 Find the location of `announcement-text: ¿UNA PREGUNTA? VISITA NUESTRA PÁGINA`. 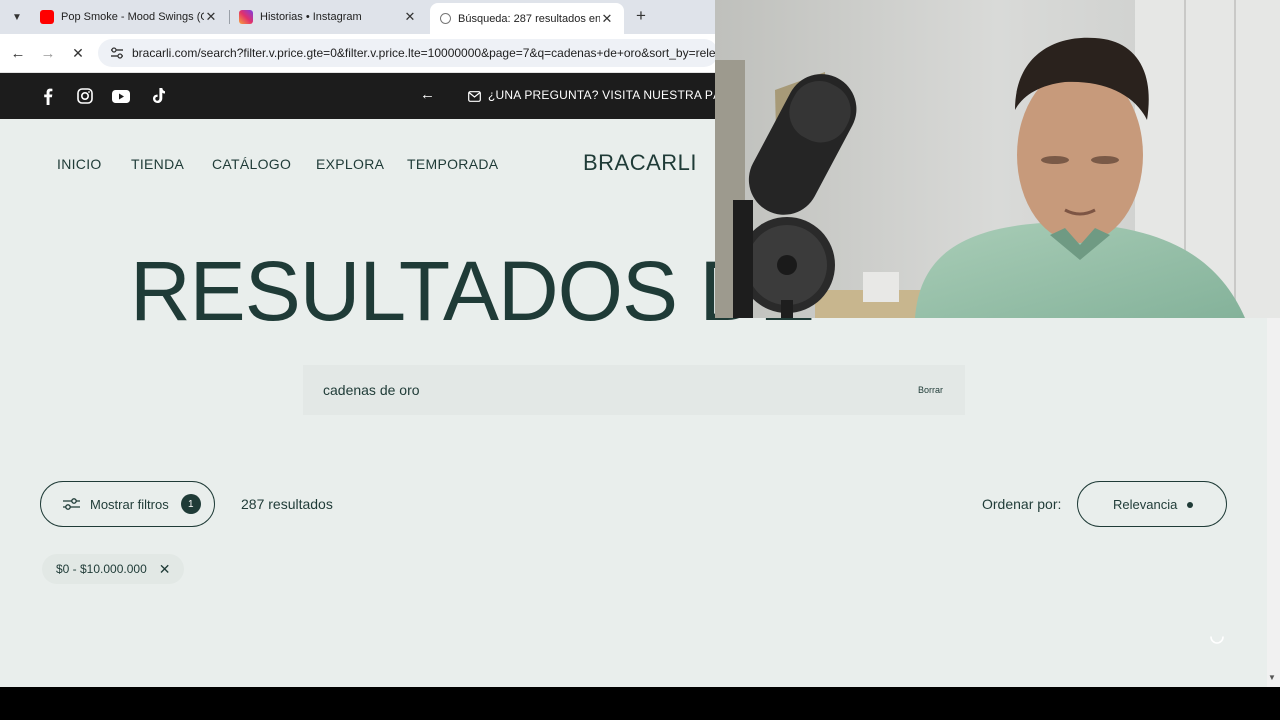

announcement-text: ¿UNA PREGUNTA? VISITA NUESTRA PÁGINA is located at coordinates (619, 95).